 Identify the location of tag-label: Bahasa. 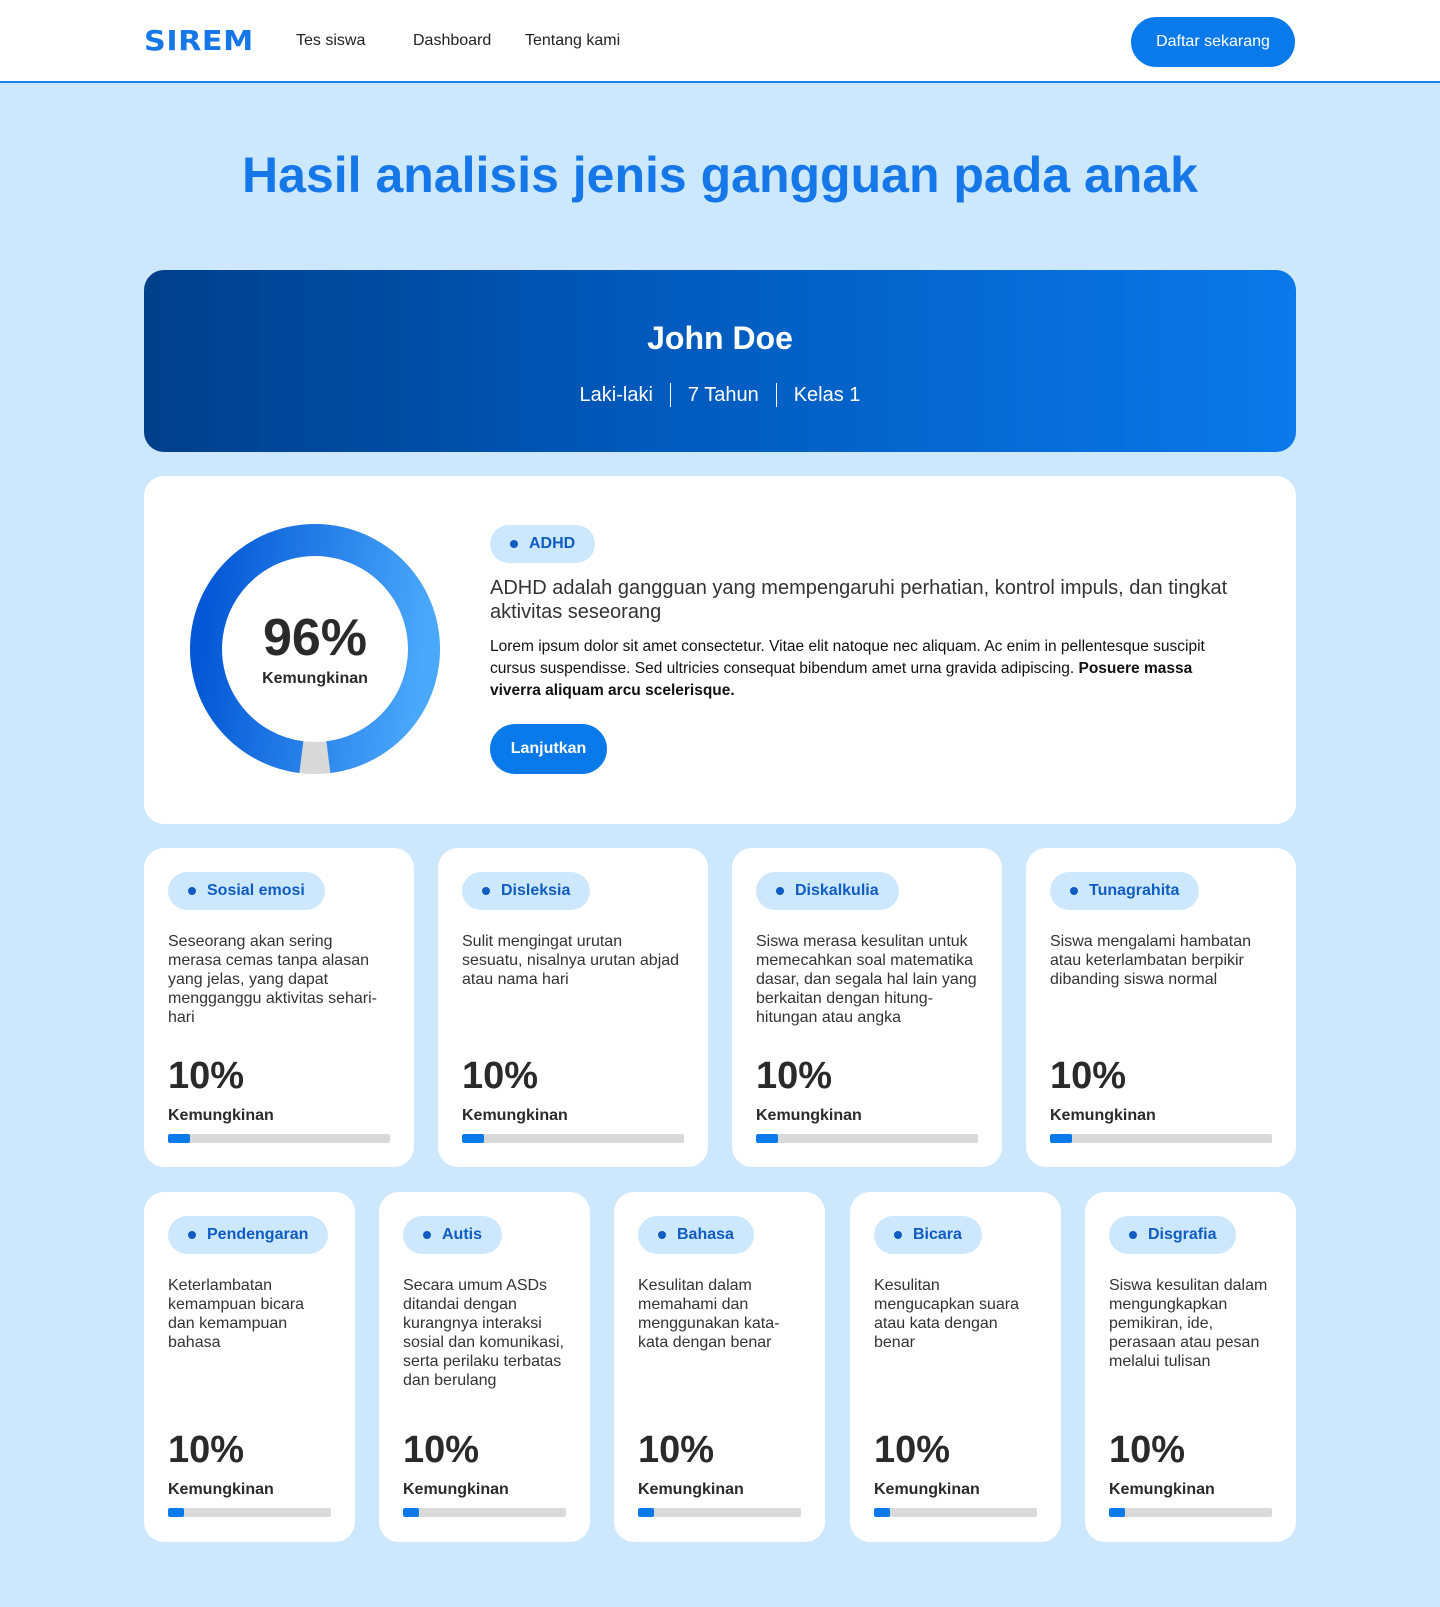
(705, 1234).